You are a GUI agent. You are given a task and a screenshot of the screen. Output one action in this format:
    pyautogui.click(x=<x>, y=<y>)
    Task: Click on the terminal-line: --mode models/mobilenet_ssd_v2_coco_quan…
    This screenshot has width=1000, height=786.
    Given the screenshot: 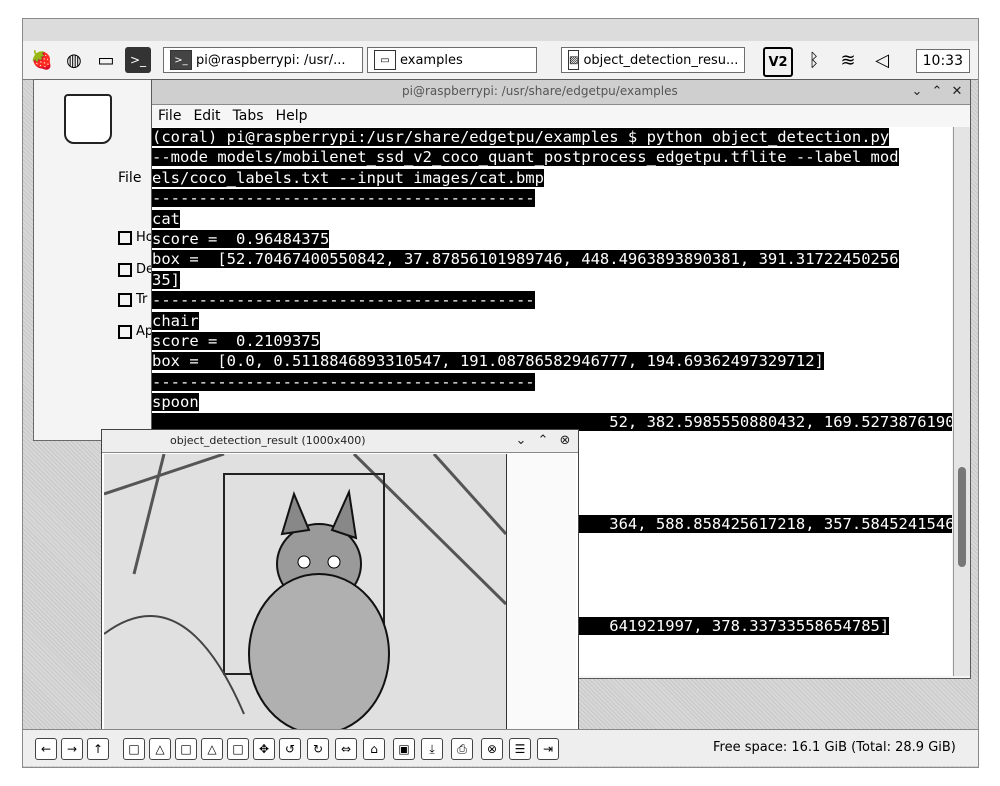 What is the action you would take?
    pyautogui.click(x=525, y=157)
    